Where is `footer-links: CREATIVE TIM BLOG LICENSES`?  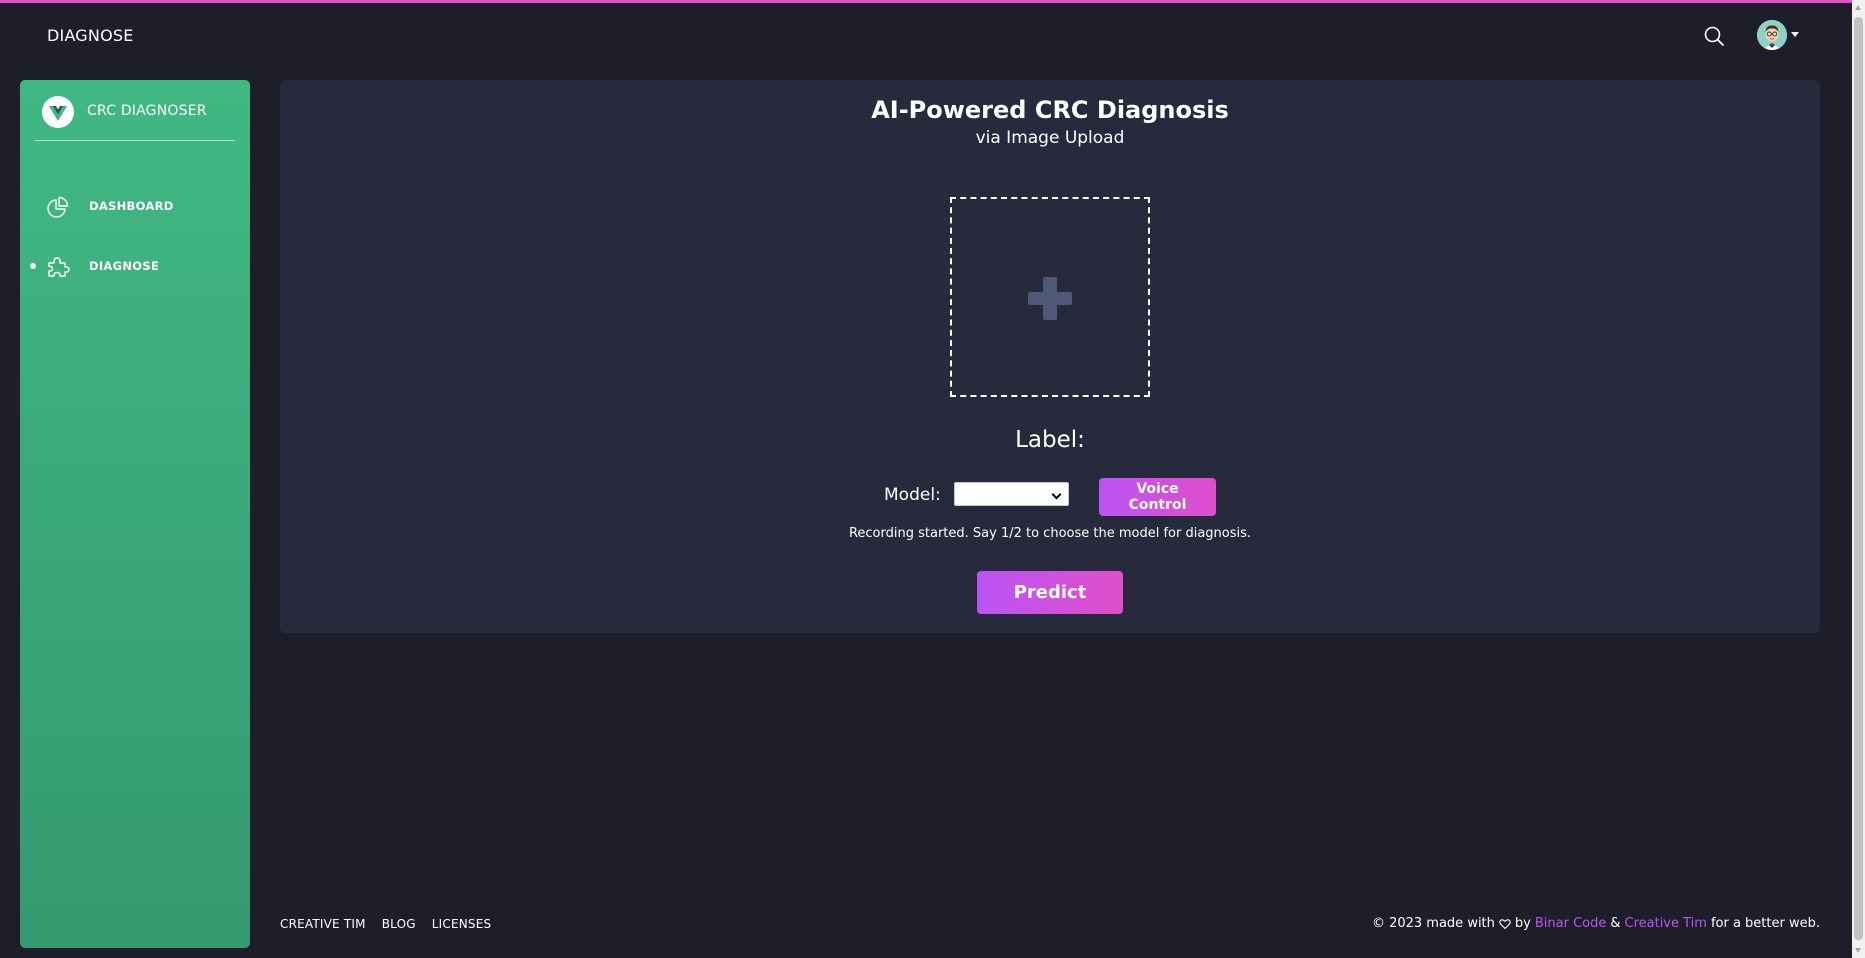
footer-links: CREATIVE TIM BLOG LICENSES is located at coordinates (385, 924).